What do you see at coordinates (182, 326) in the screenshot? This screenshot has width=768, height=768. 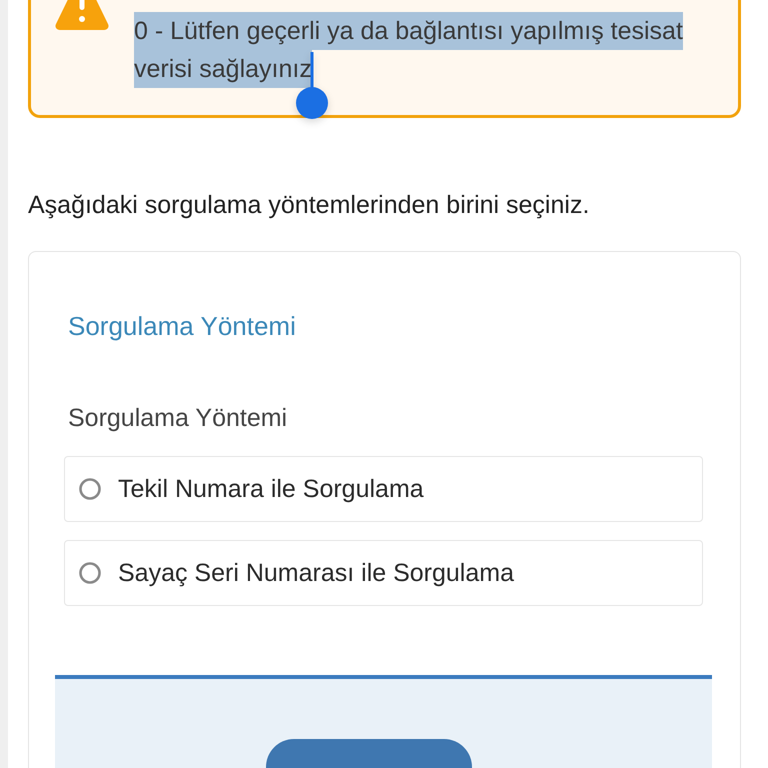 I see `section-heading: Sorgulama Yöntemi` at bounding box center [182, 326].